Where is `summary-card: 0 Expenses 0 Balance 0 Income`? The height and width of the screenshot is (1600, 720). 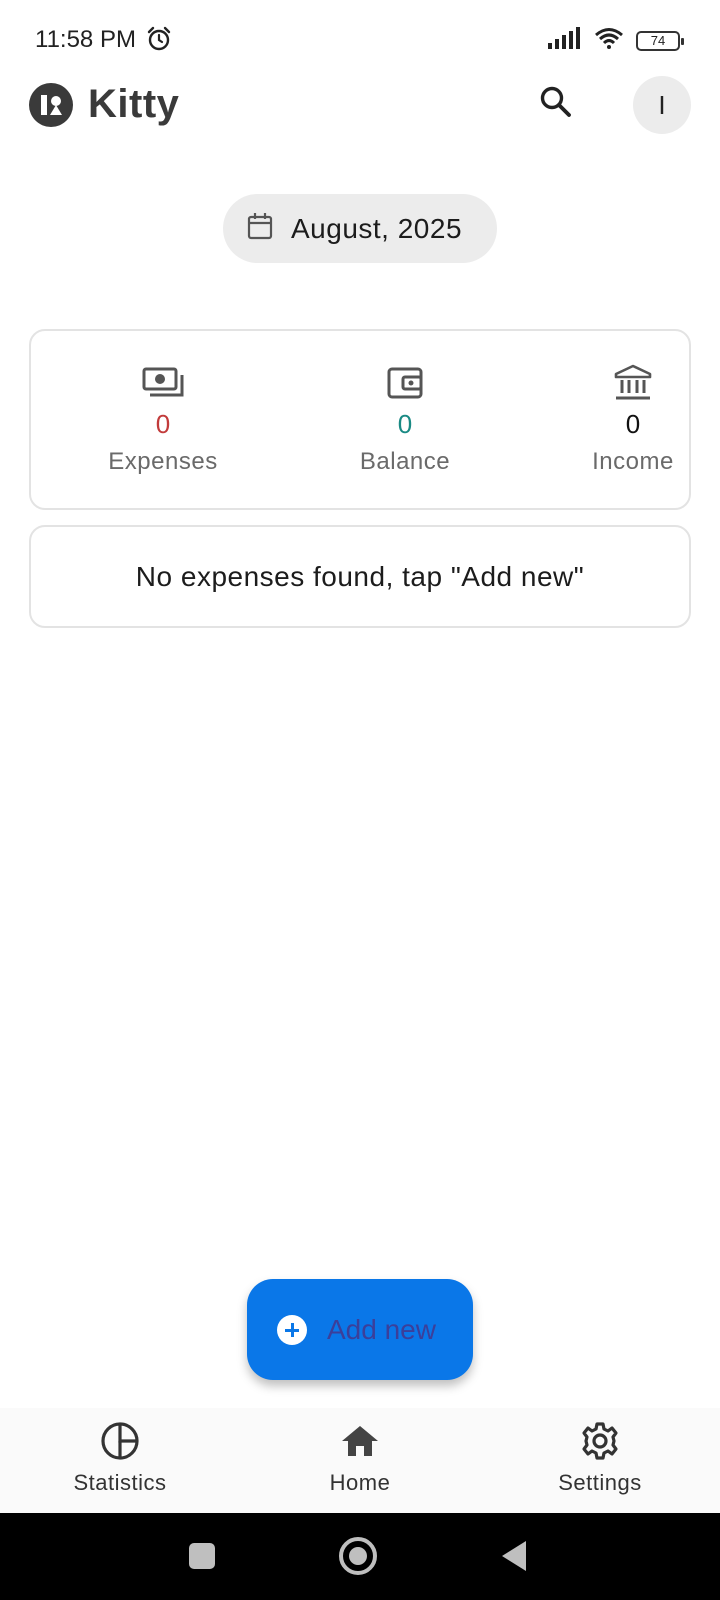 summary-card: 0 Expenses 0 Balance 0 Income is located at coordinates (360, 419).